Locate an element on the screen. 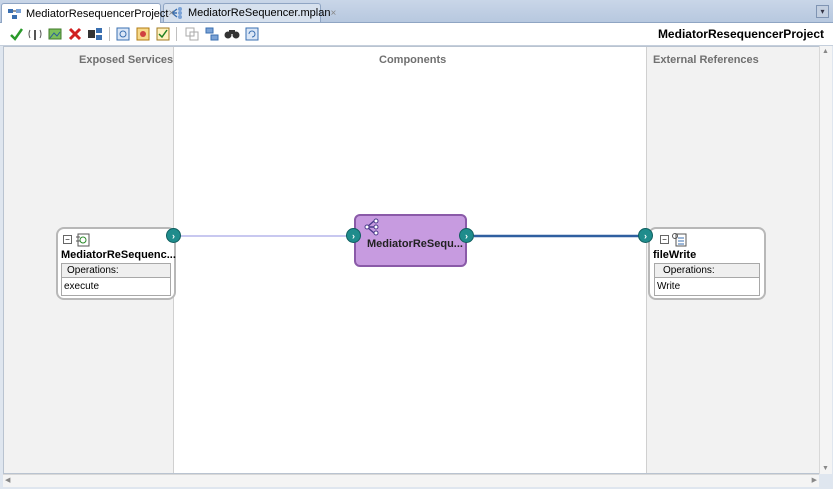  file-adapter-icon is located at coordinates (679, 240).